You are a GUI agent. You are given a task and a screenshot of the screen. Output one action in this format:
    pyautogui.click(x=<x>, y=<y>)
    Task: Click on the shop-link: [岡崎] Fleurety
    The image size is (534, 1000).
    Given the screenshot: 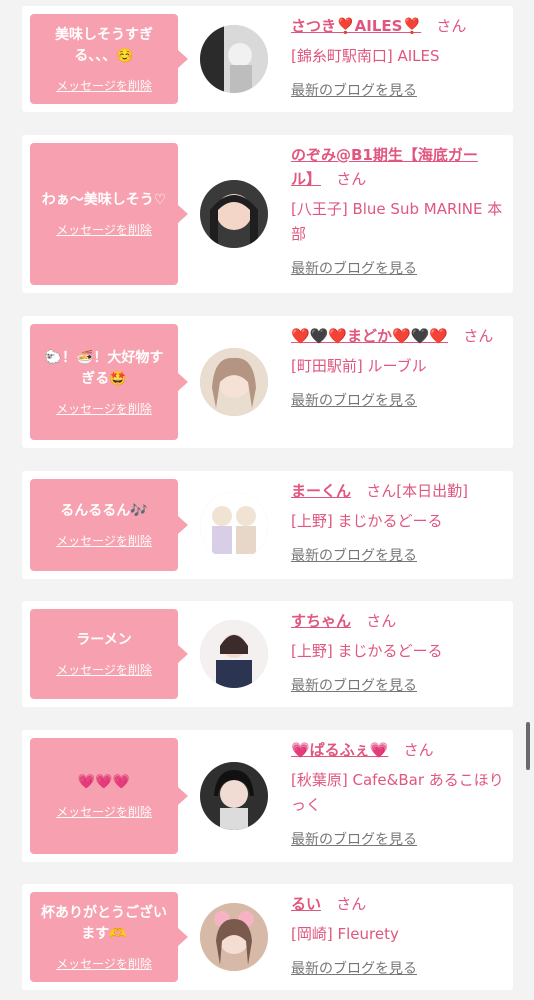 What is the action you would take?
    pyautogui.click(x=399, y=934)
    